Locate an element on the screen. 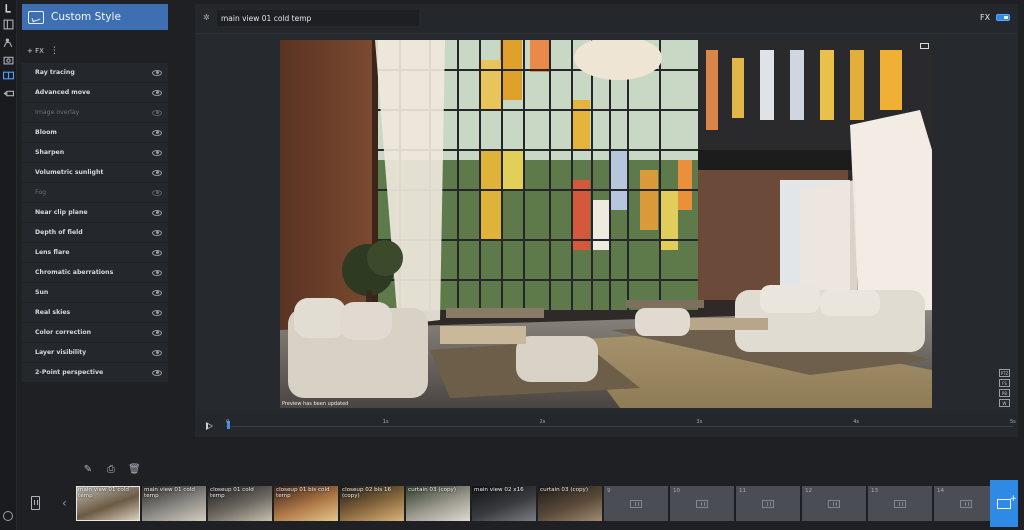 Image resolution: width=1024 pixels, height=530 pixels. expand-icon is located at coordinates (924, 46).